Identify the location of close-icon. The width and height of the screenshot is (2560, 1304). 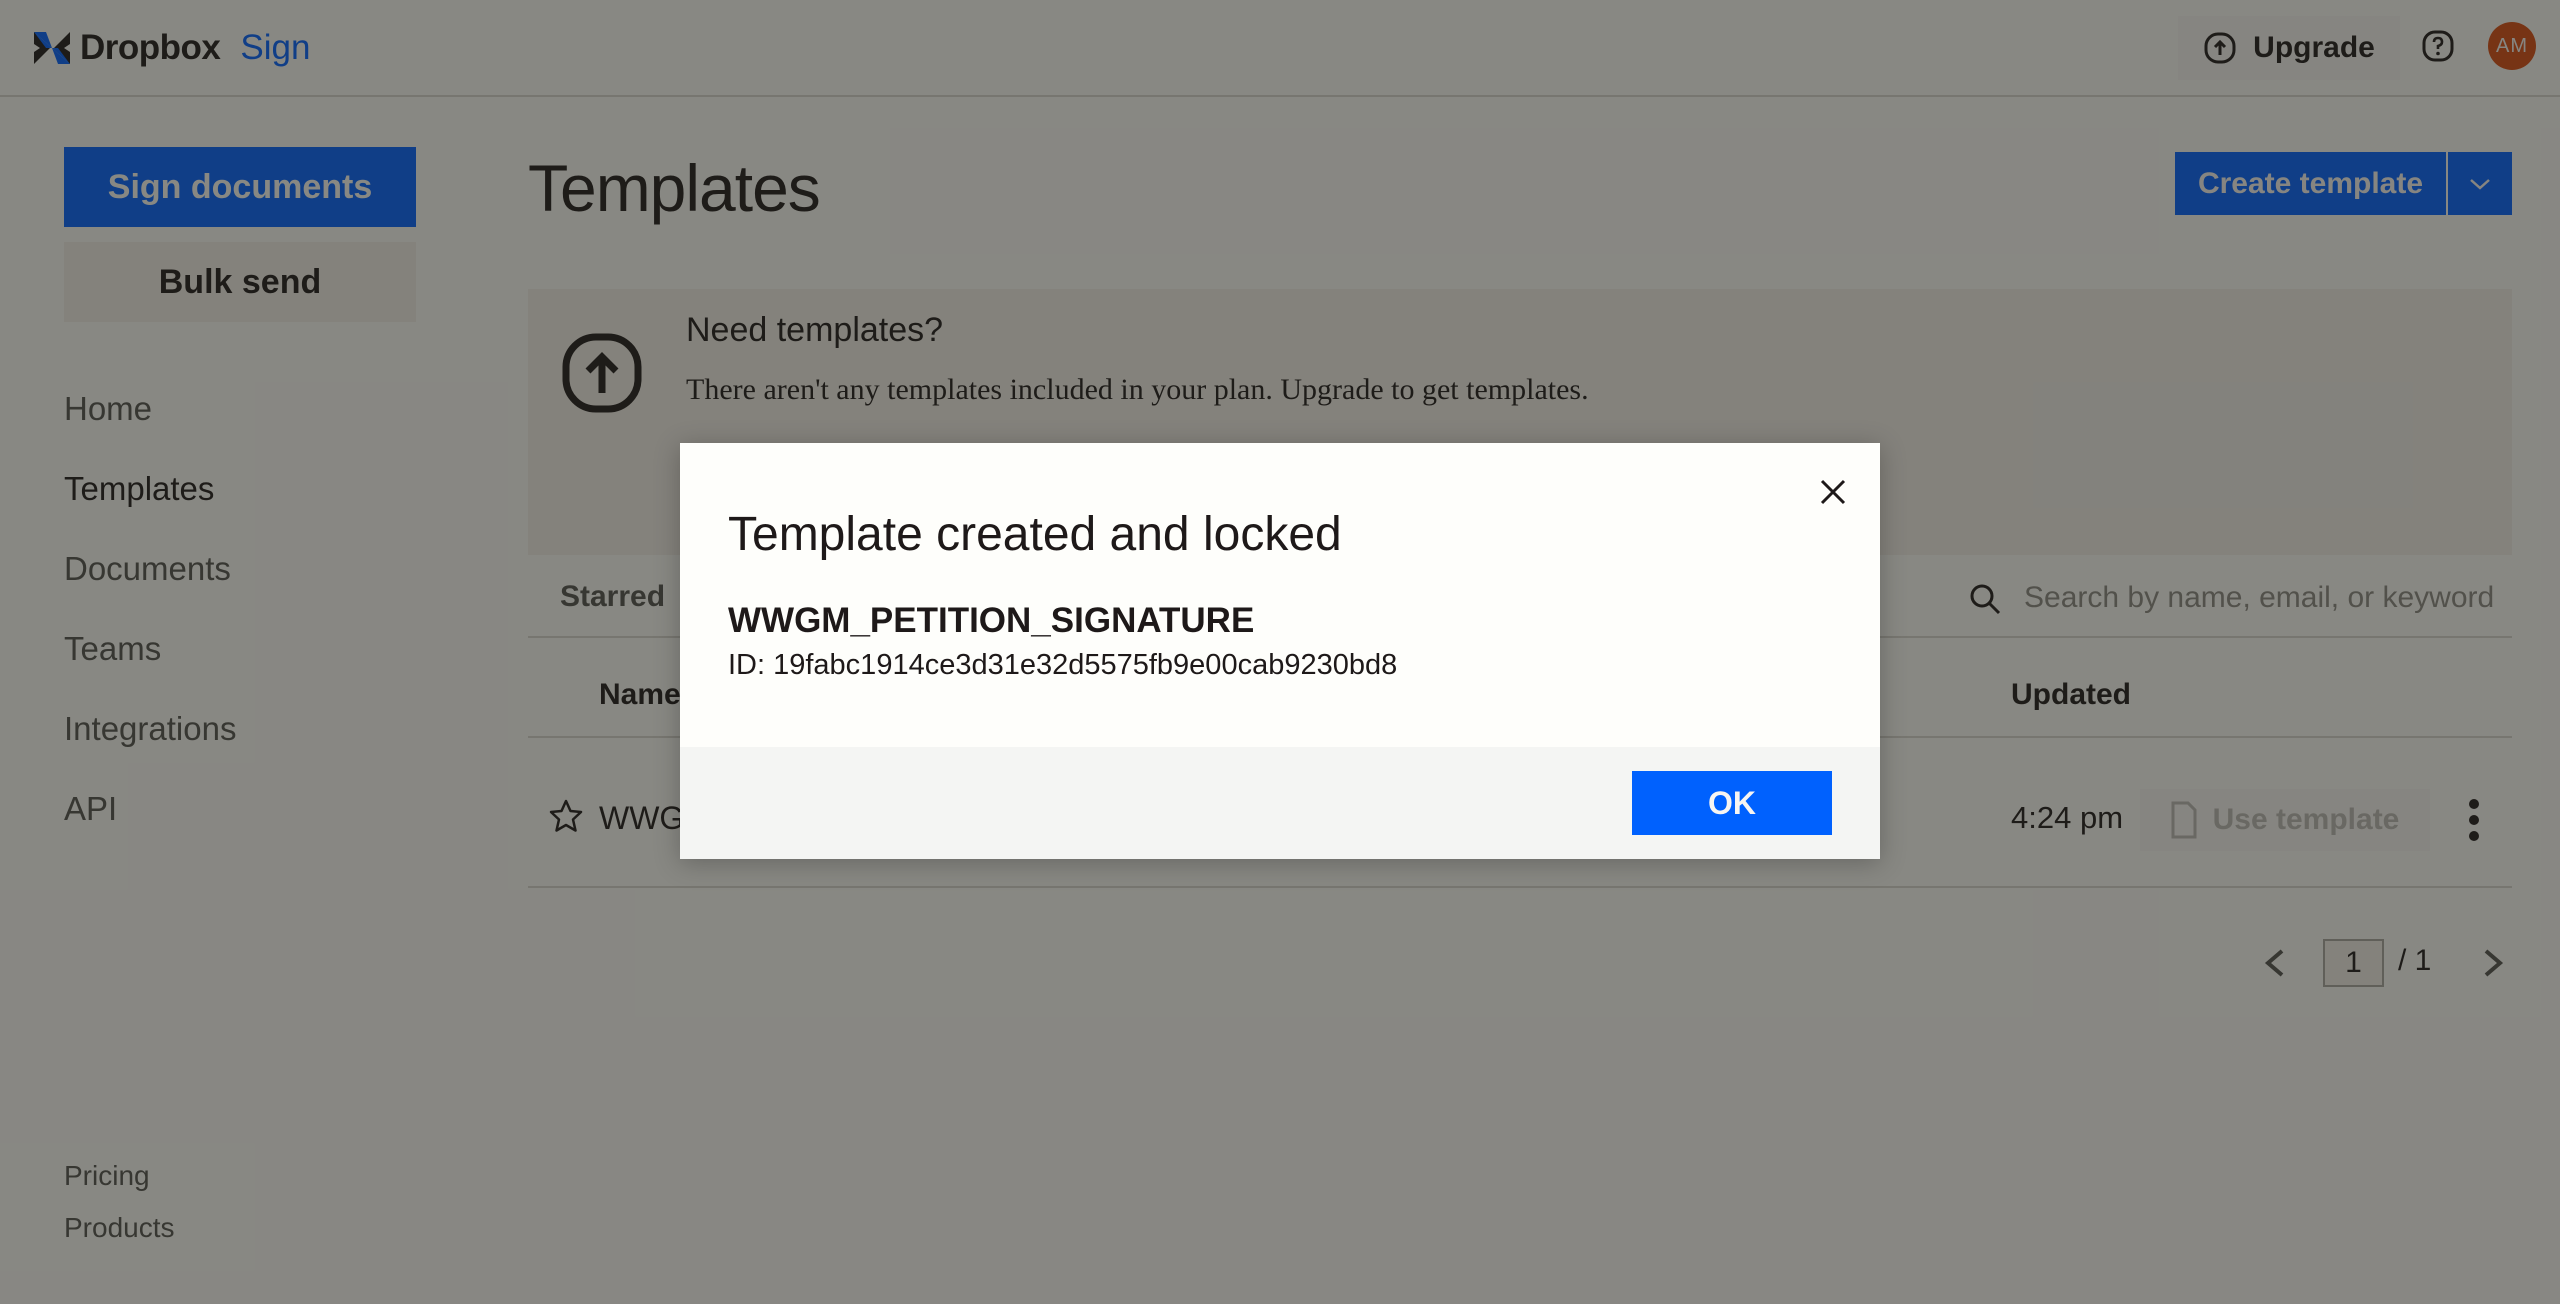
(1833, 492).